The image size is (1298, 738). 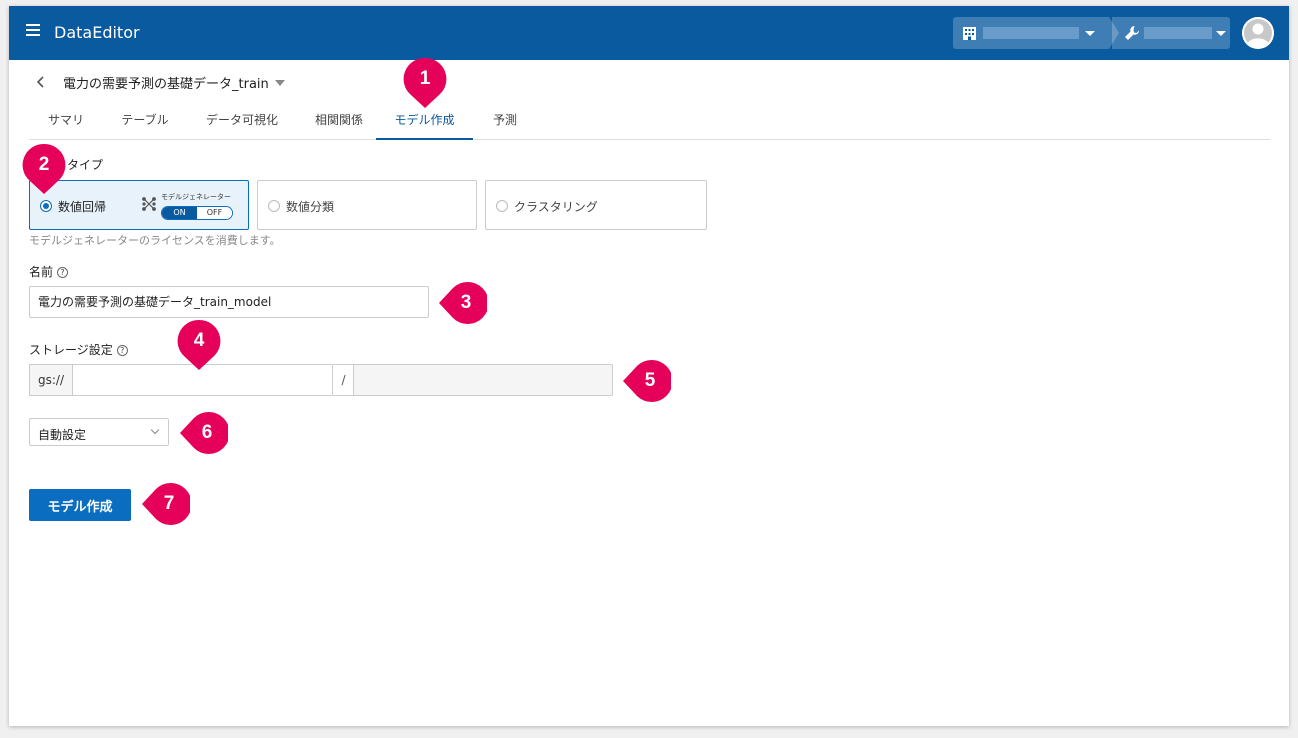 I want to click on model-generator-toggle: ON OFF, so click(x=197, y=213).